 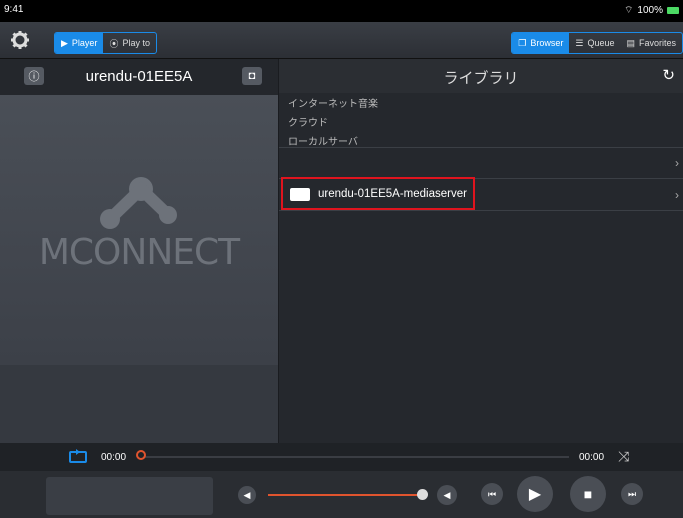 I want to click on elapsed-time: 00:00, so click(x=114, y=457).